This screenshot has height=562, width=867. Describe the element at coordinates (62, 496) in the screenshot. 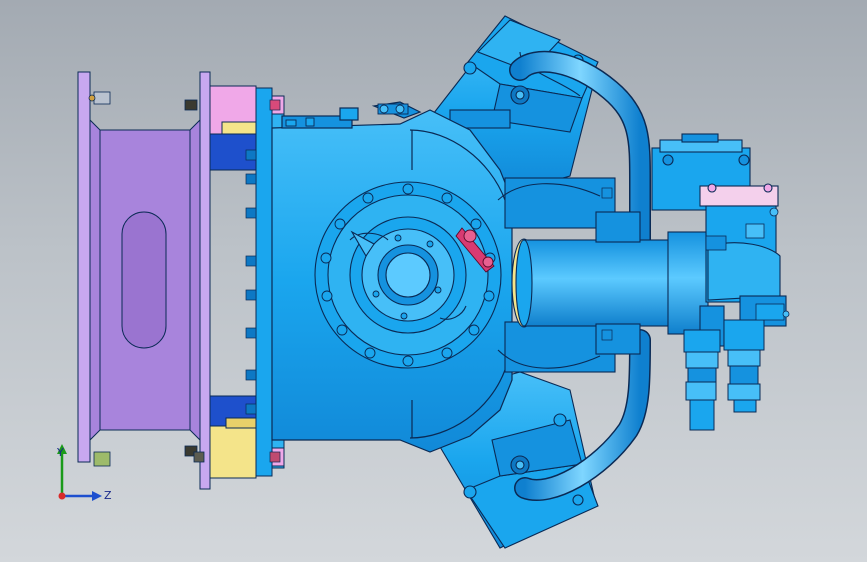

I see `origin-marker` at that location.